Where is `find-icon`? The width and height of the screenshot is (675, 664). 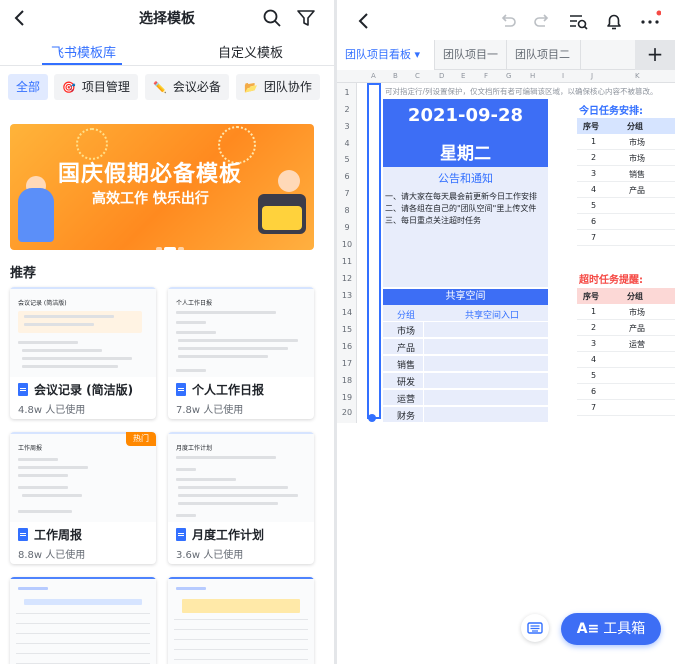
find-icon is located at coordinates (578, 21).